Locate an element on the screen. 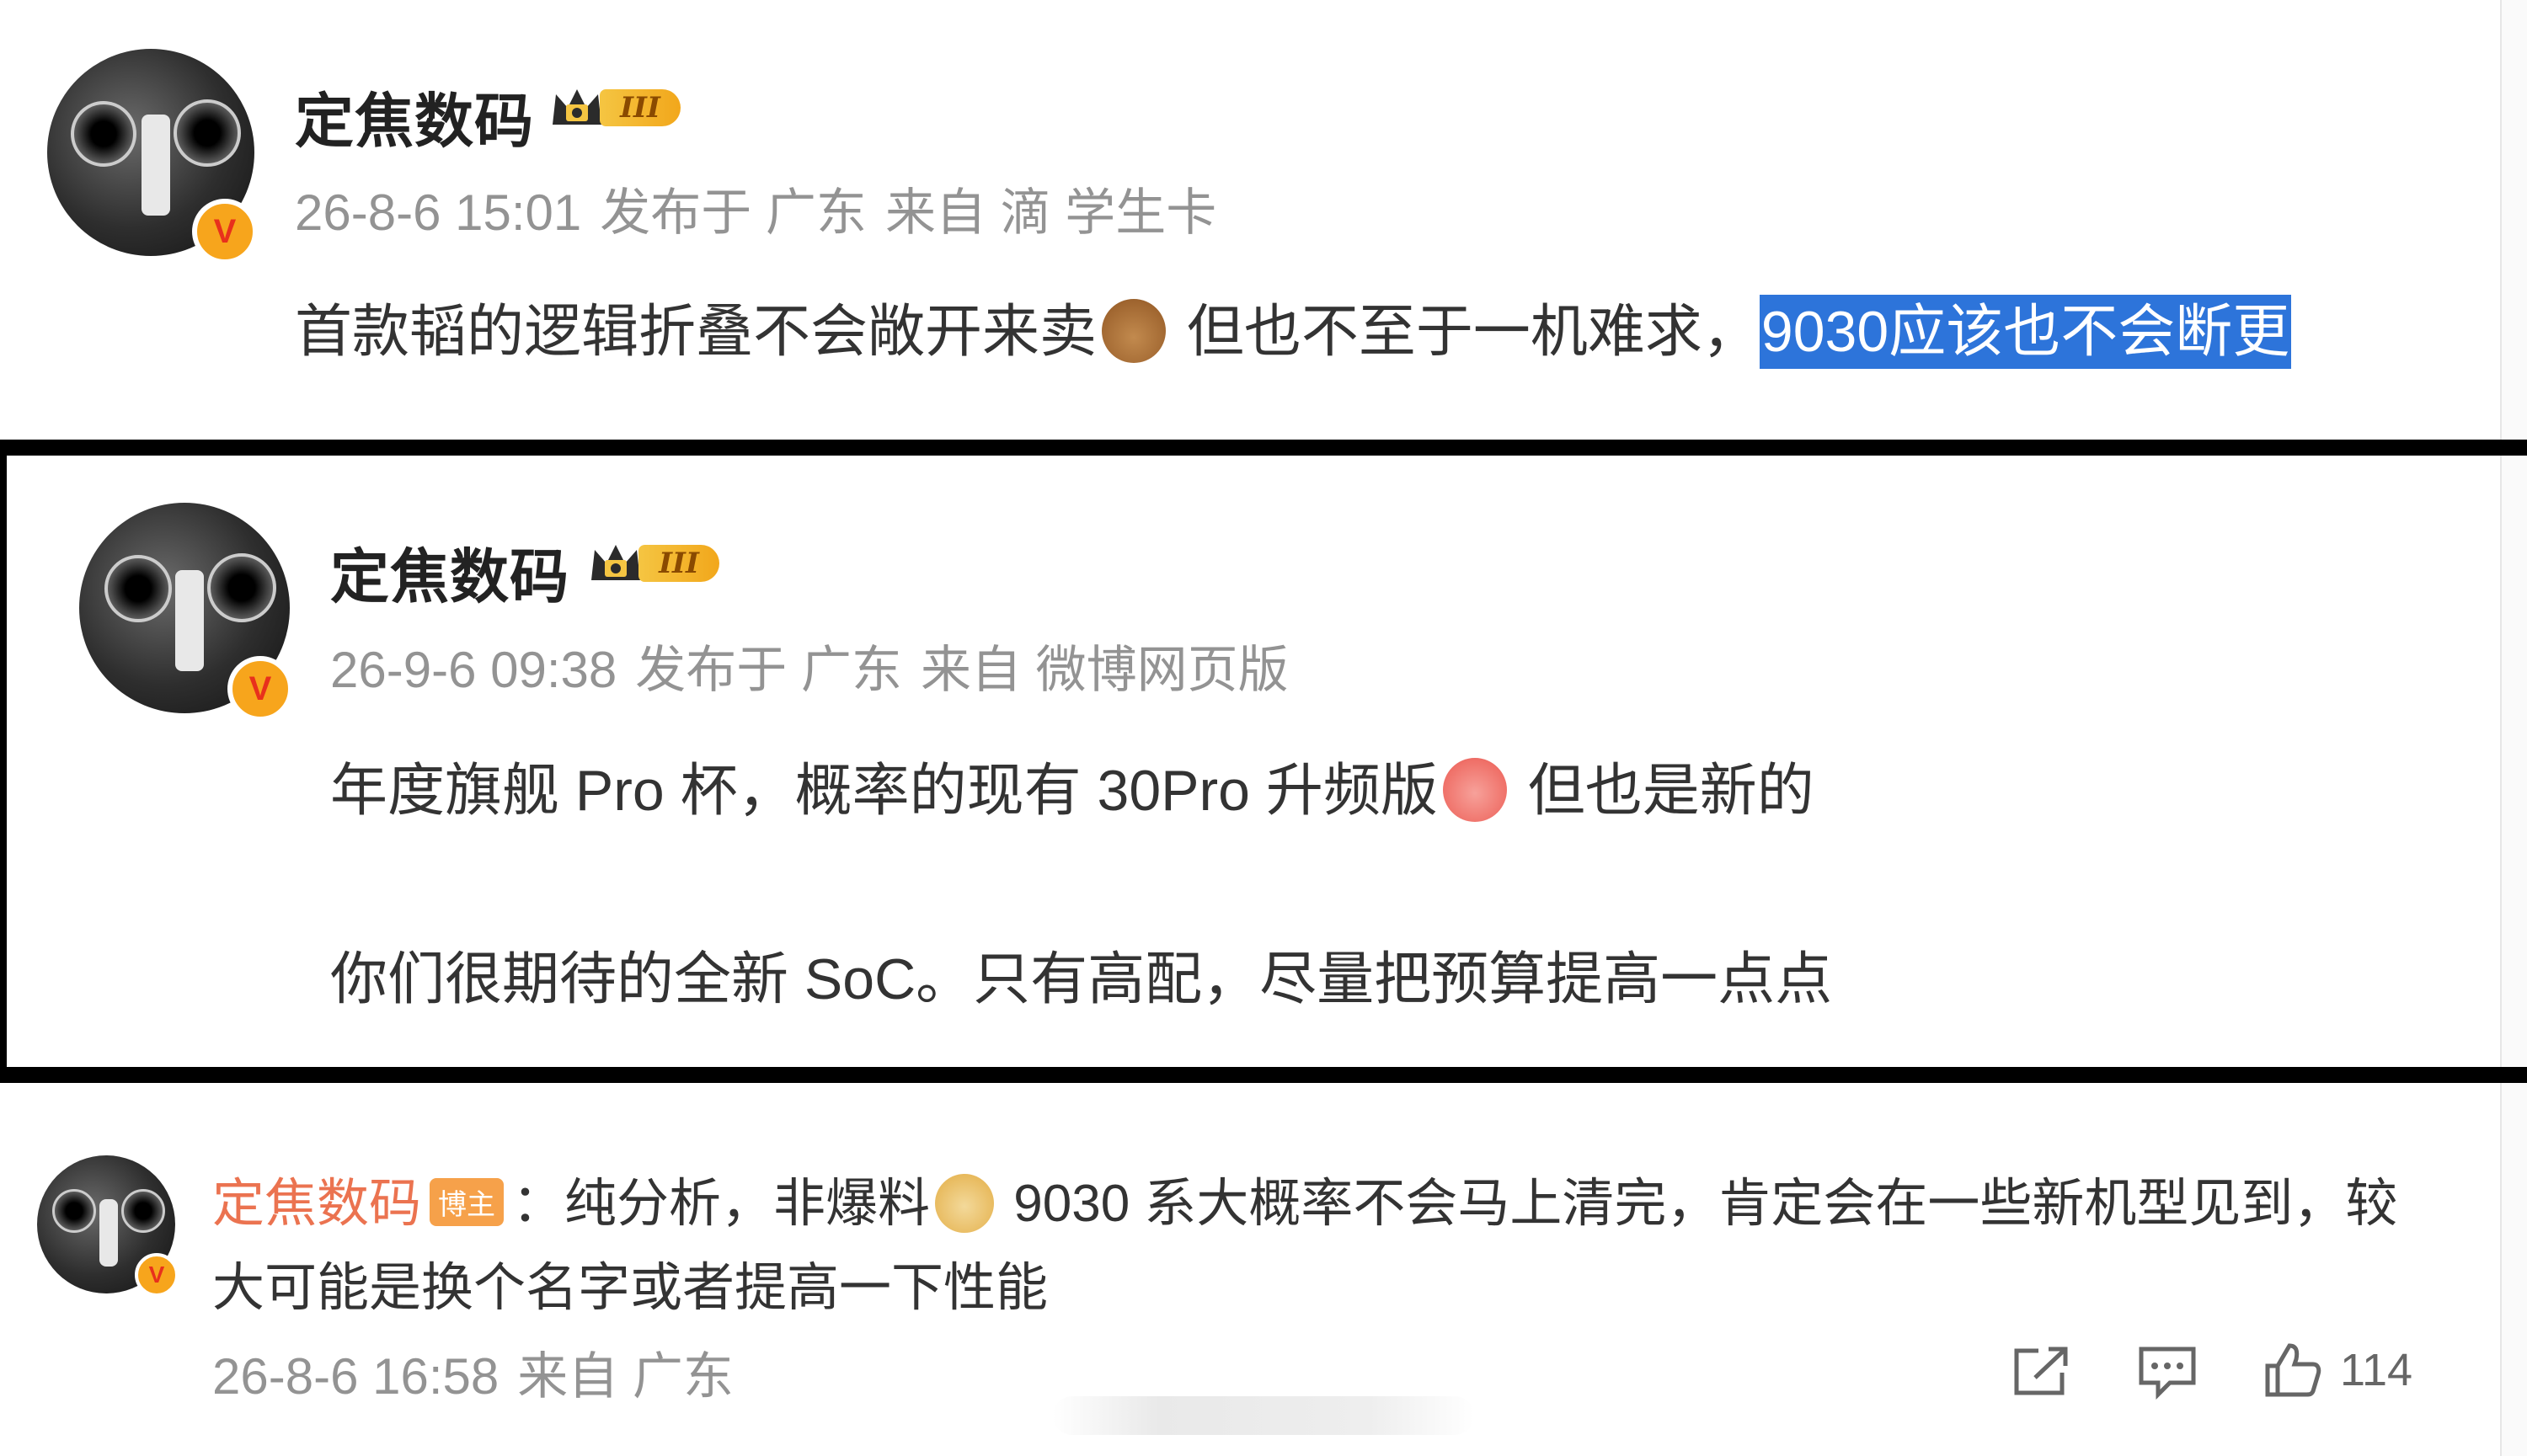 The width and height of the screenshot is (2527, 1456). post-text-line-2: 你们很期待的全新 SoC。只有高配，尽量把预算提高一点点 is located at coordinates (1081, 979).